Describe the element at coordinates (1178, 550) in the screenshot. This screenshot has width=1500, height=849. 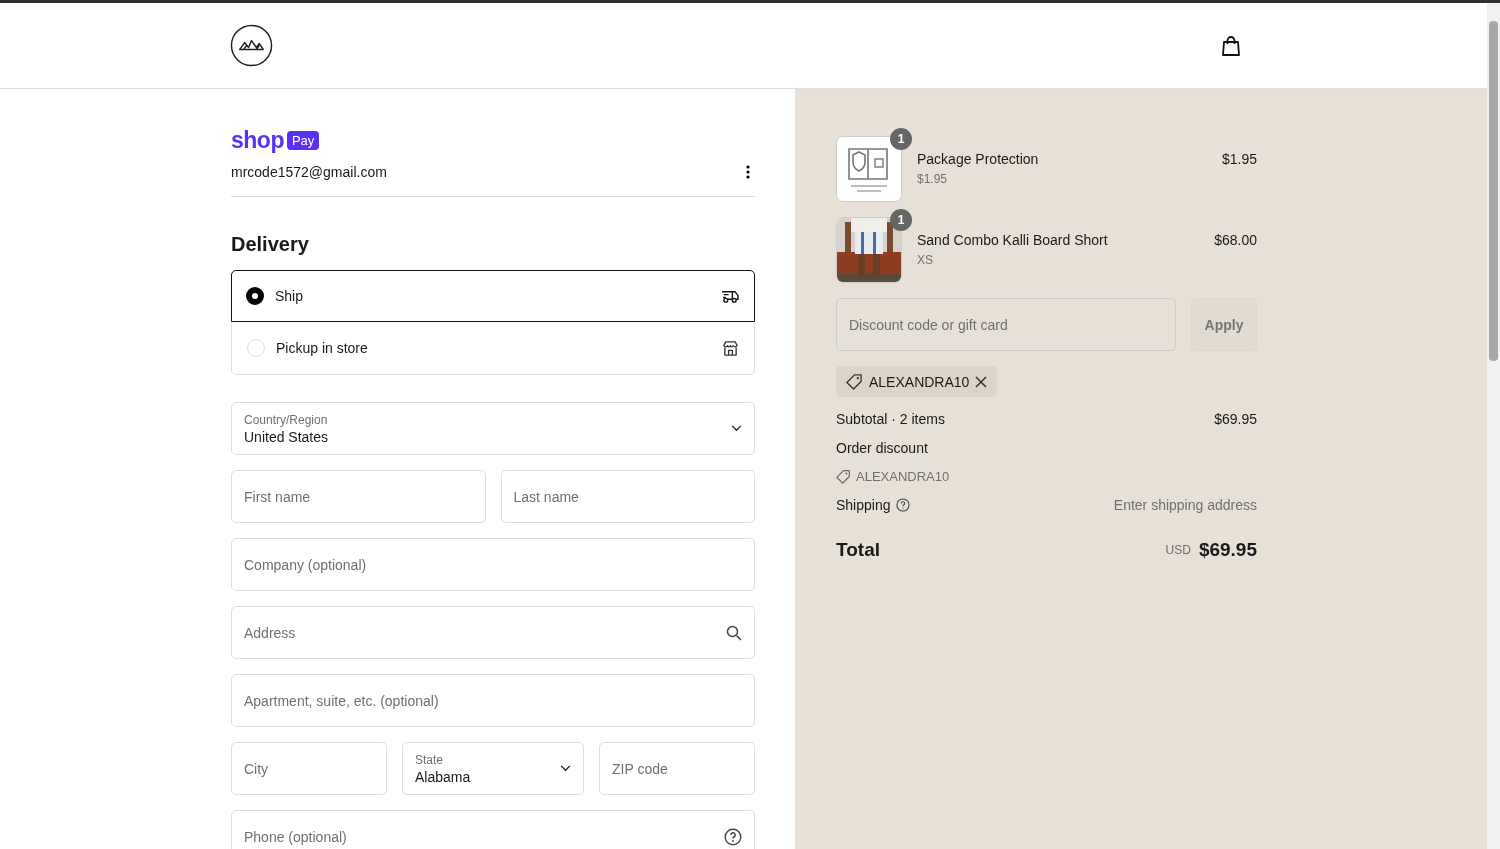
I see `currency-label: USD` at that location.